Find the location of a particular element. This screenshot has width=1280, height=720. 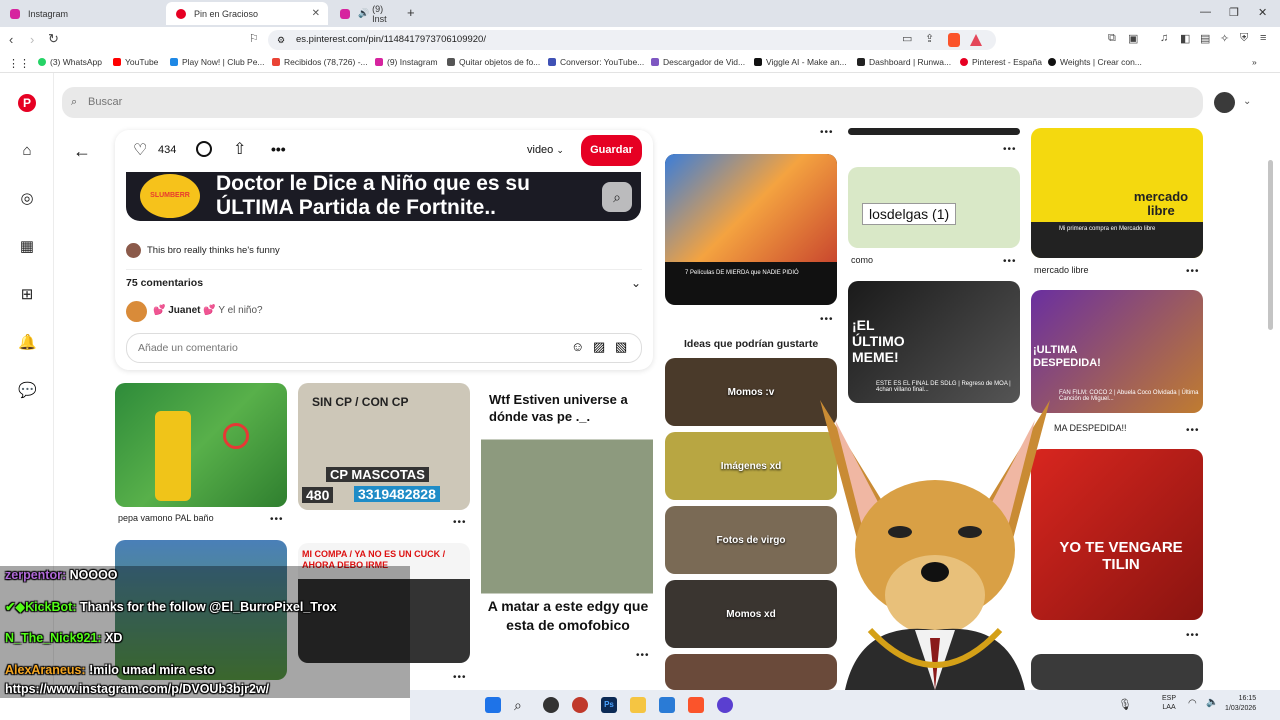

sidebar-icon: ◧ is located at coordinates (1185, 38).